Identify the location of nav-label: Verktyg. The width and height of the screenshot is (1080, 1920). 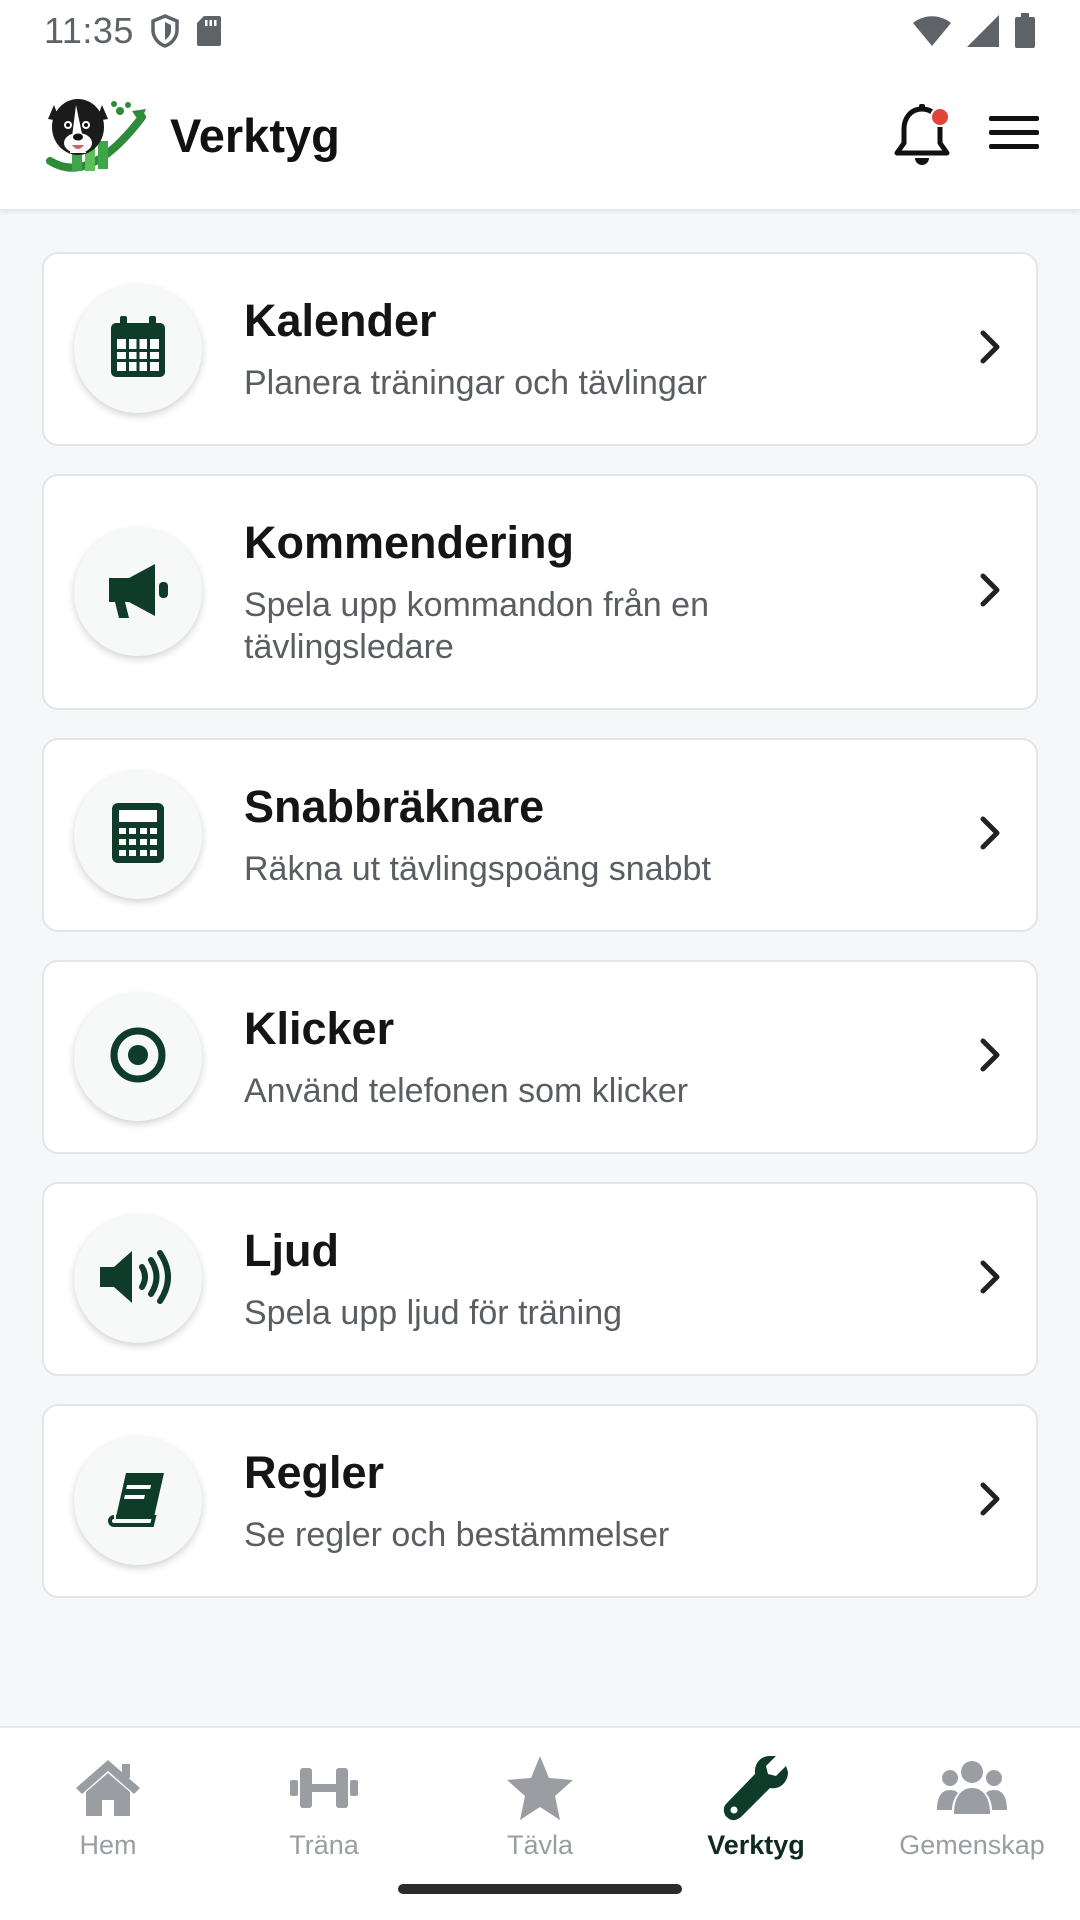
(756, 1845).